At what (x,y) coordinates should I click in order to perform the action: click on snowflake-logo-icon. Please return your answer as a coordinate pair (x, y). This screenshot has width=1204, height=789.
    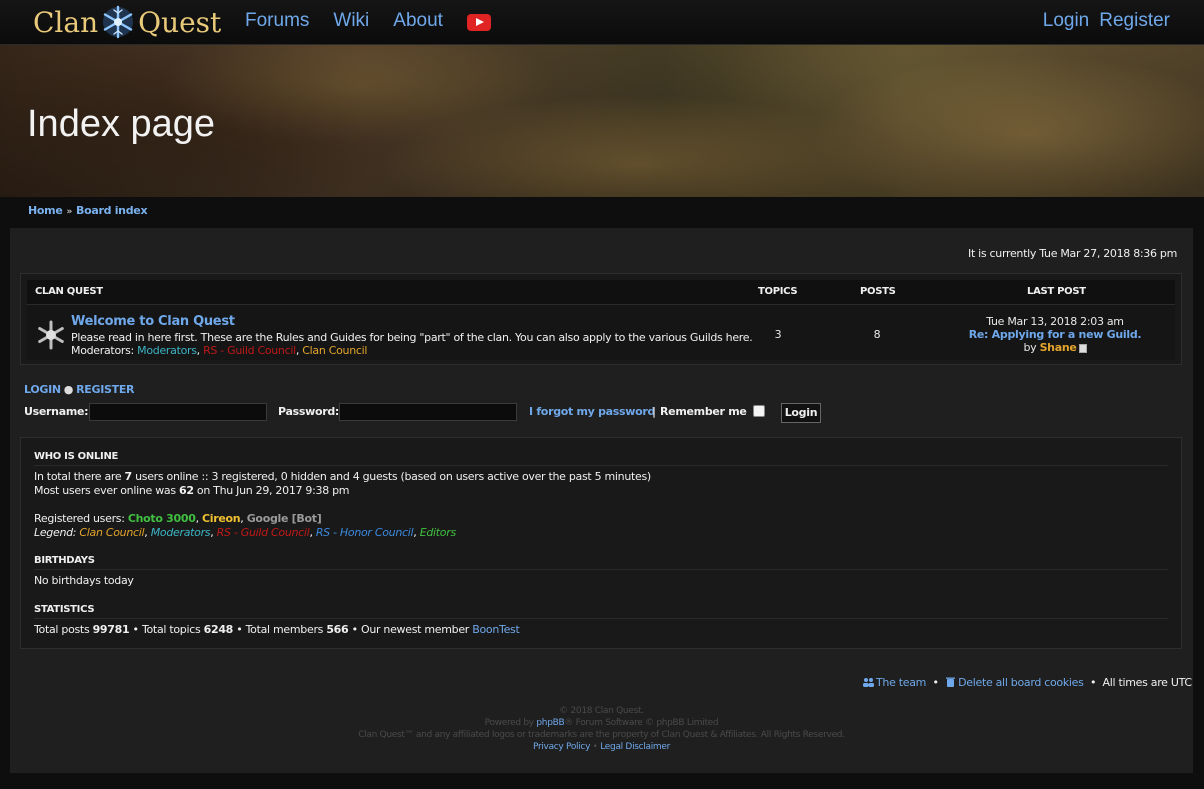
    Looking at the image, I should click on (118, 22).